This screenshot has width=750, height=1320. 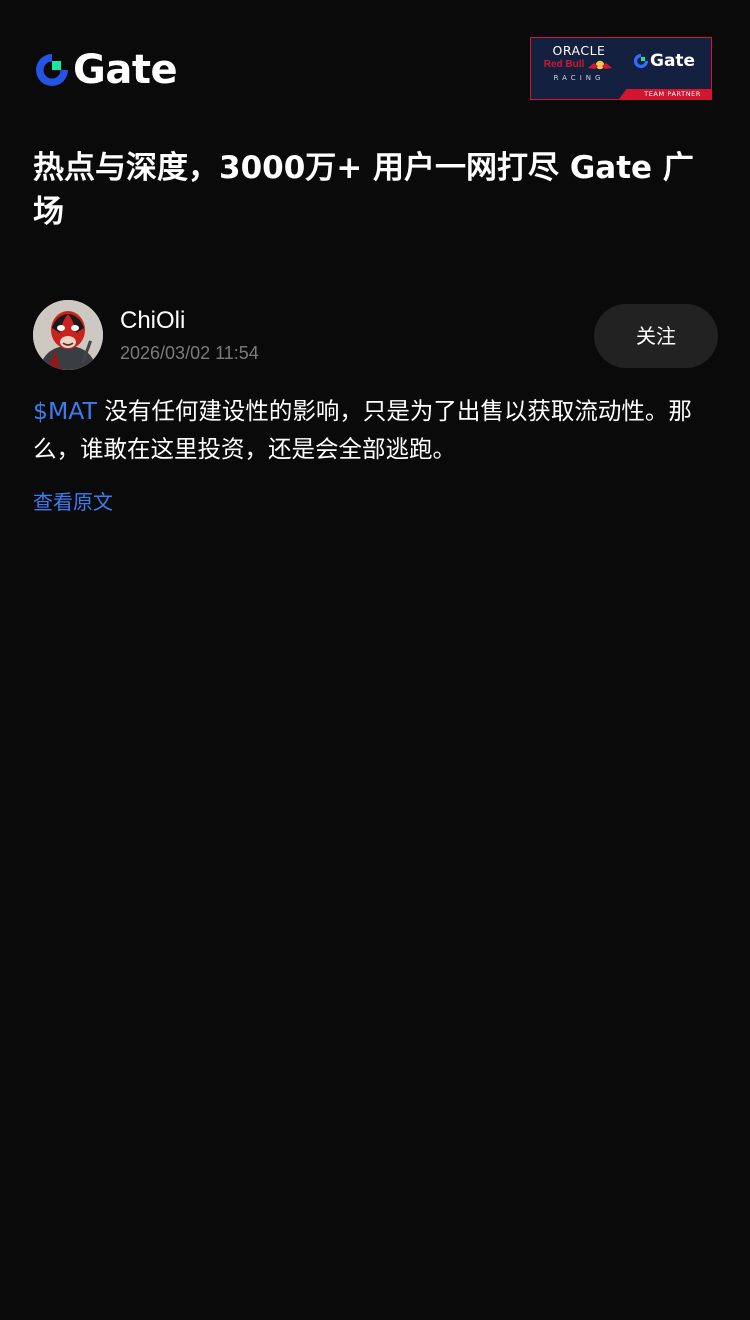 I want to click on team-partner-badge: ORACLE Red Bull RACING Gate TEAM PARTNER, so click(x=621, y=68).